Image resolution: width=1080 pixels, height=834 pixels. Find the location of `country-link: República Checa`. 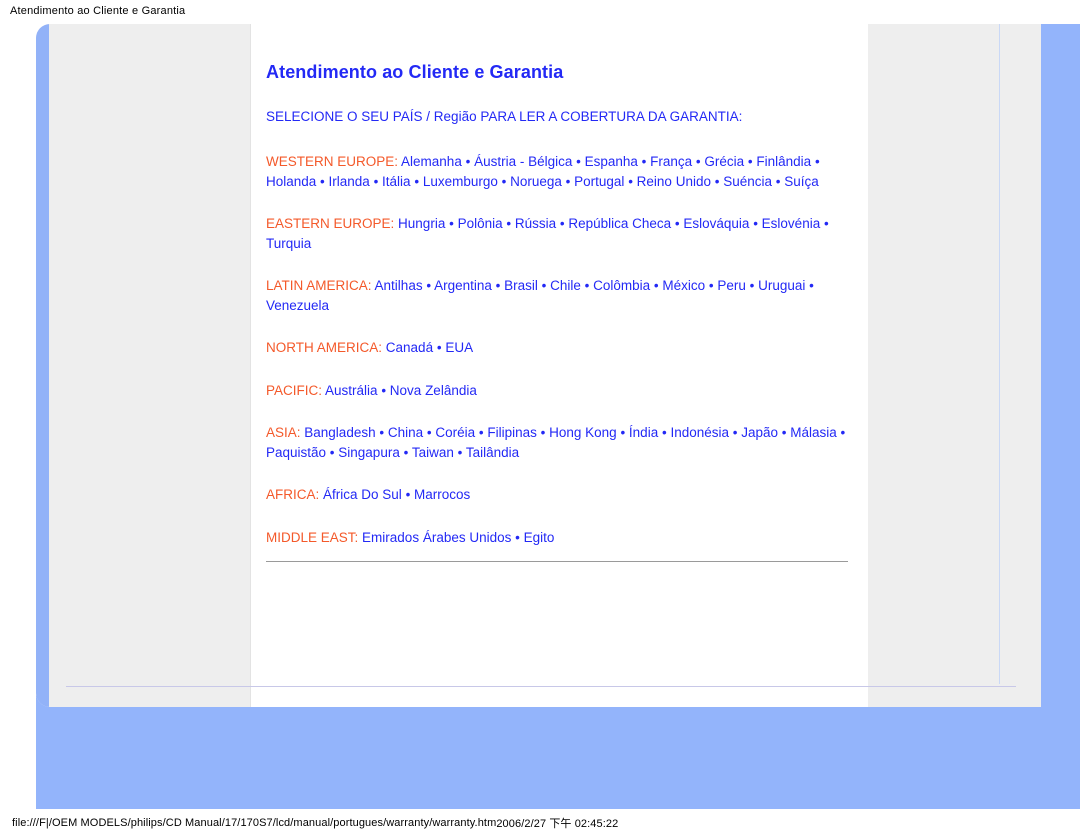

country-link: República Checa is located at coordinates (619, 223).